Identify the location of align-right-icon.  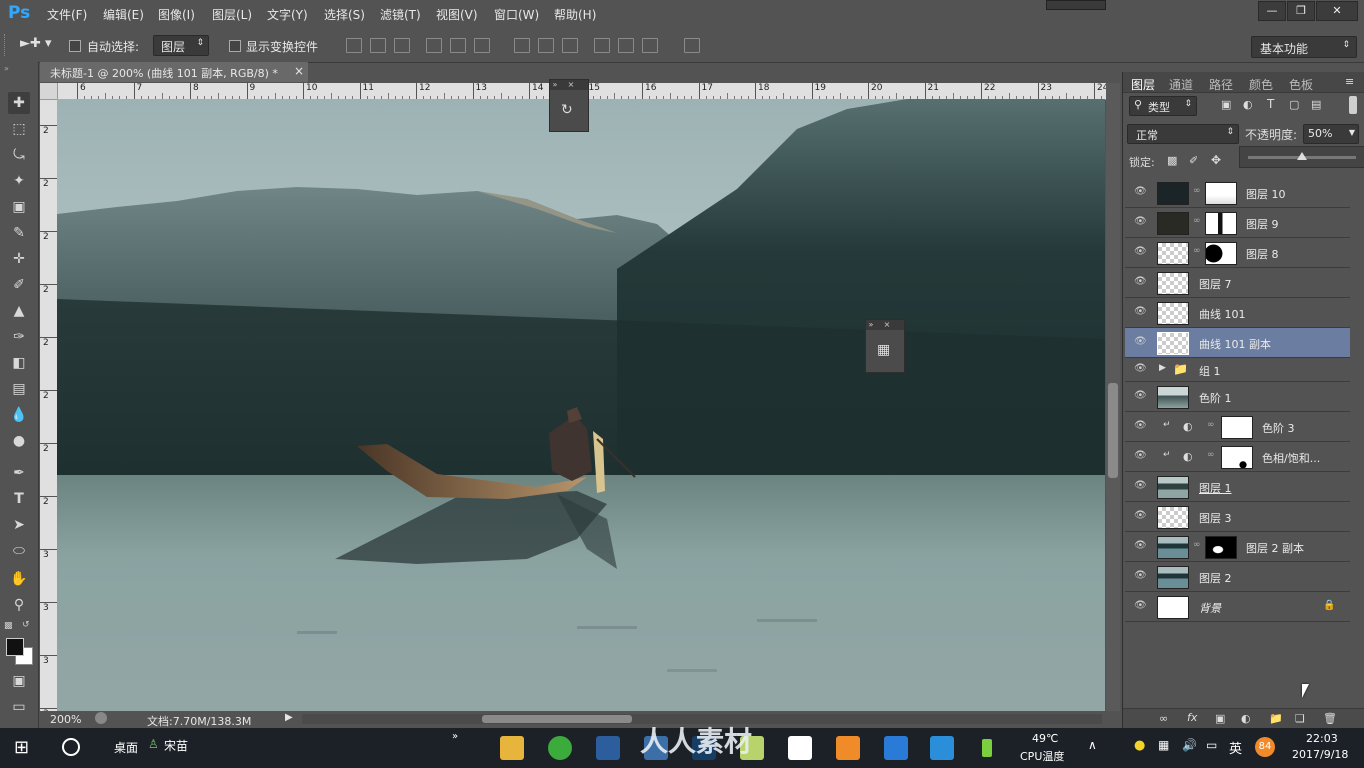
(482, 45).